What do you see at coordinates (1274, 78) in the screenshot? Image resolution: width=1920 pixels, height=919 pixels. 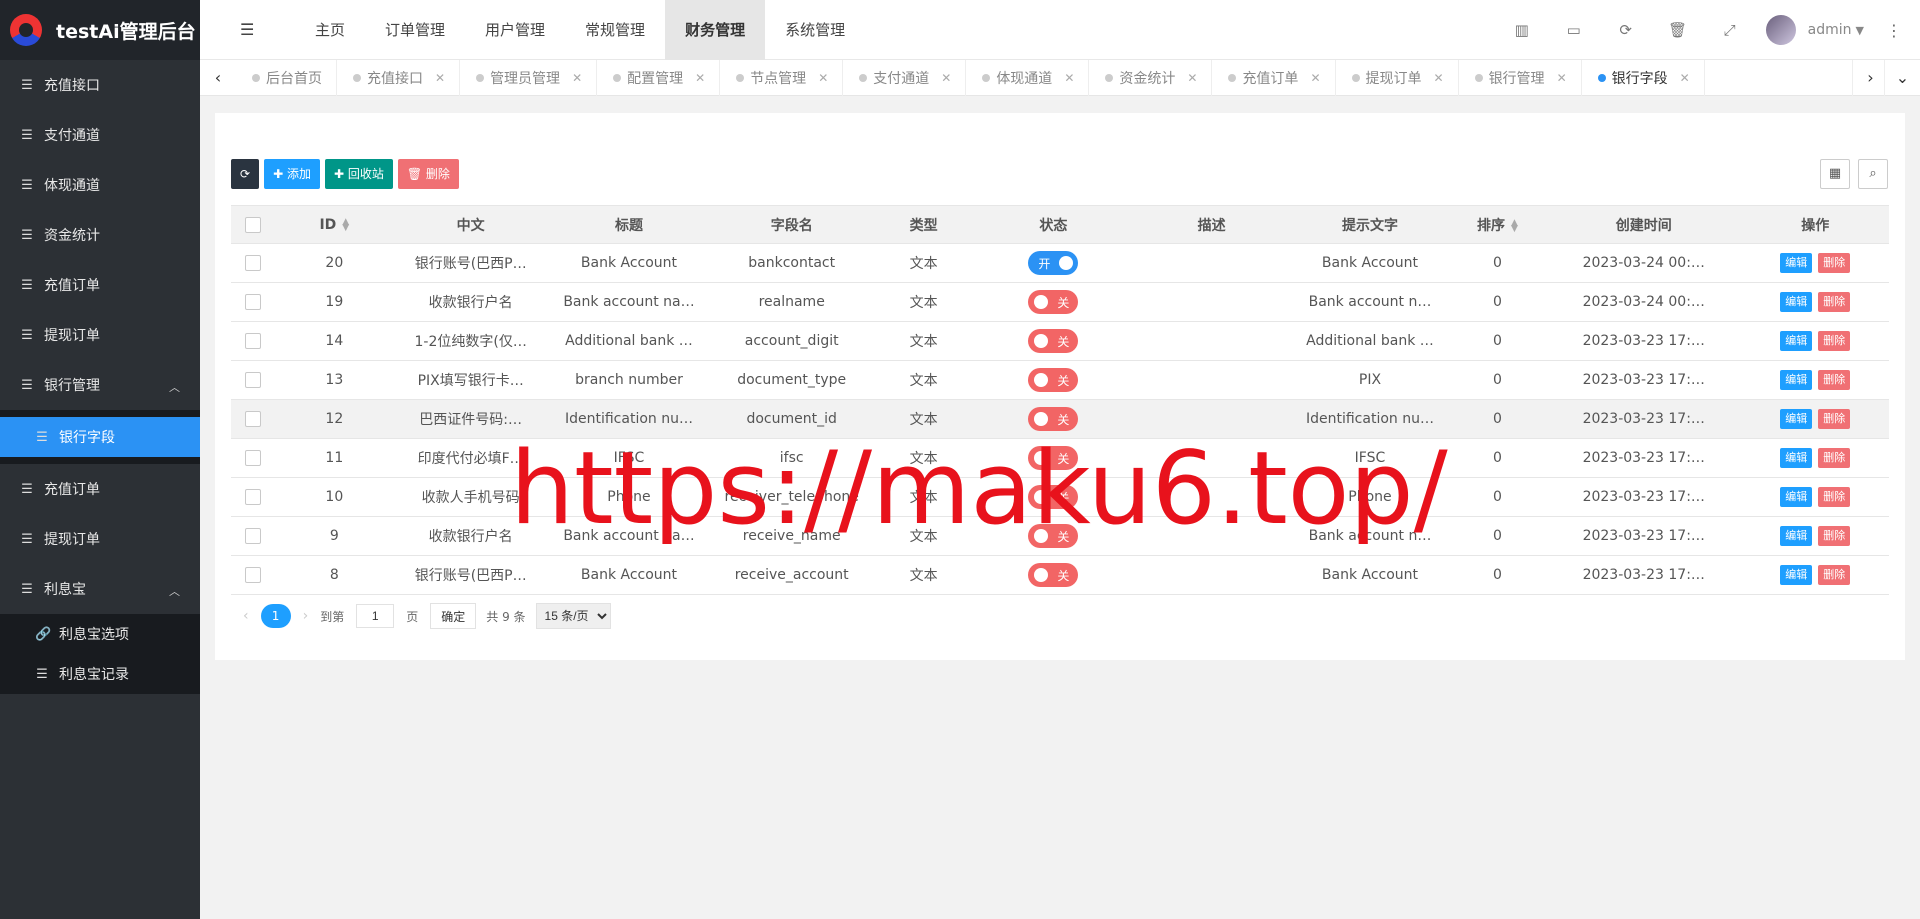 I see `tab: 充值订单 ✕` at bounding box center [1274, 78].